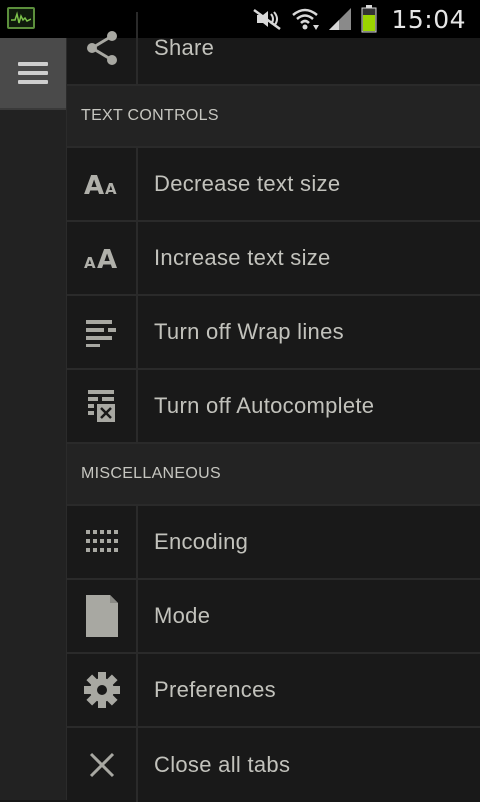  I want to click on menu-item-decrease-text-size: A A Decrease text size, so click(273, 183).